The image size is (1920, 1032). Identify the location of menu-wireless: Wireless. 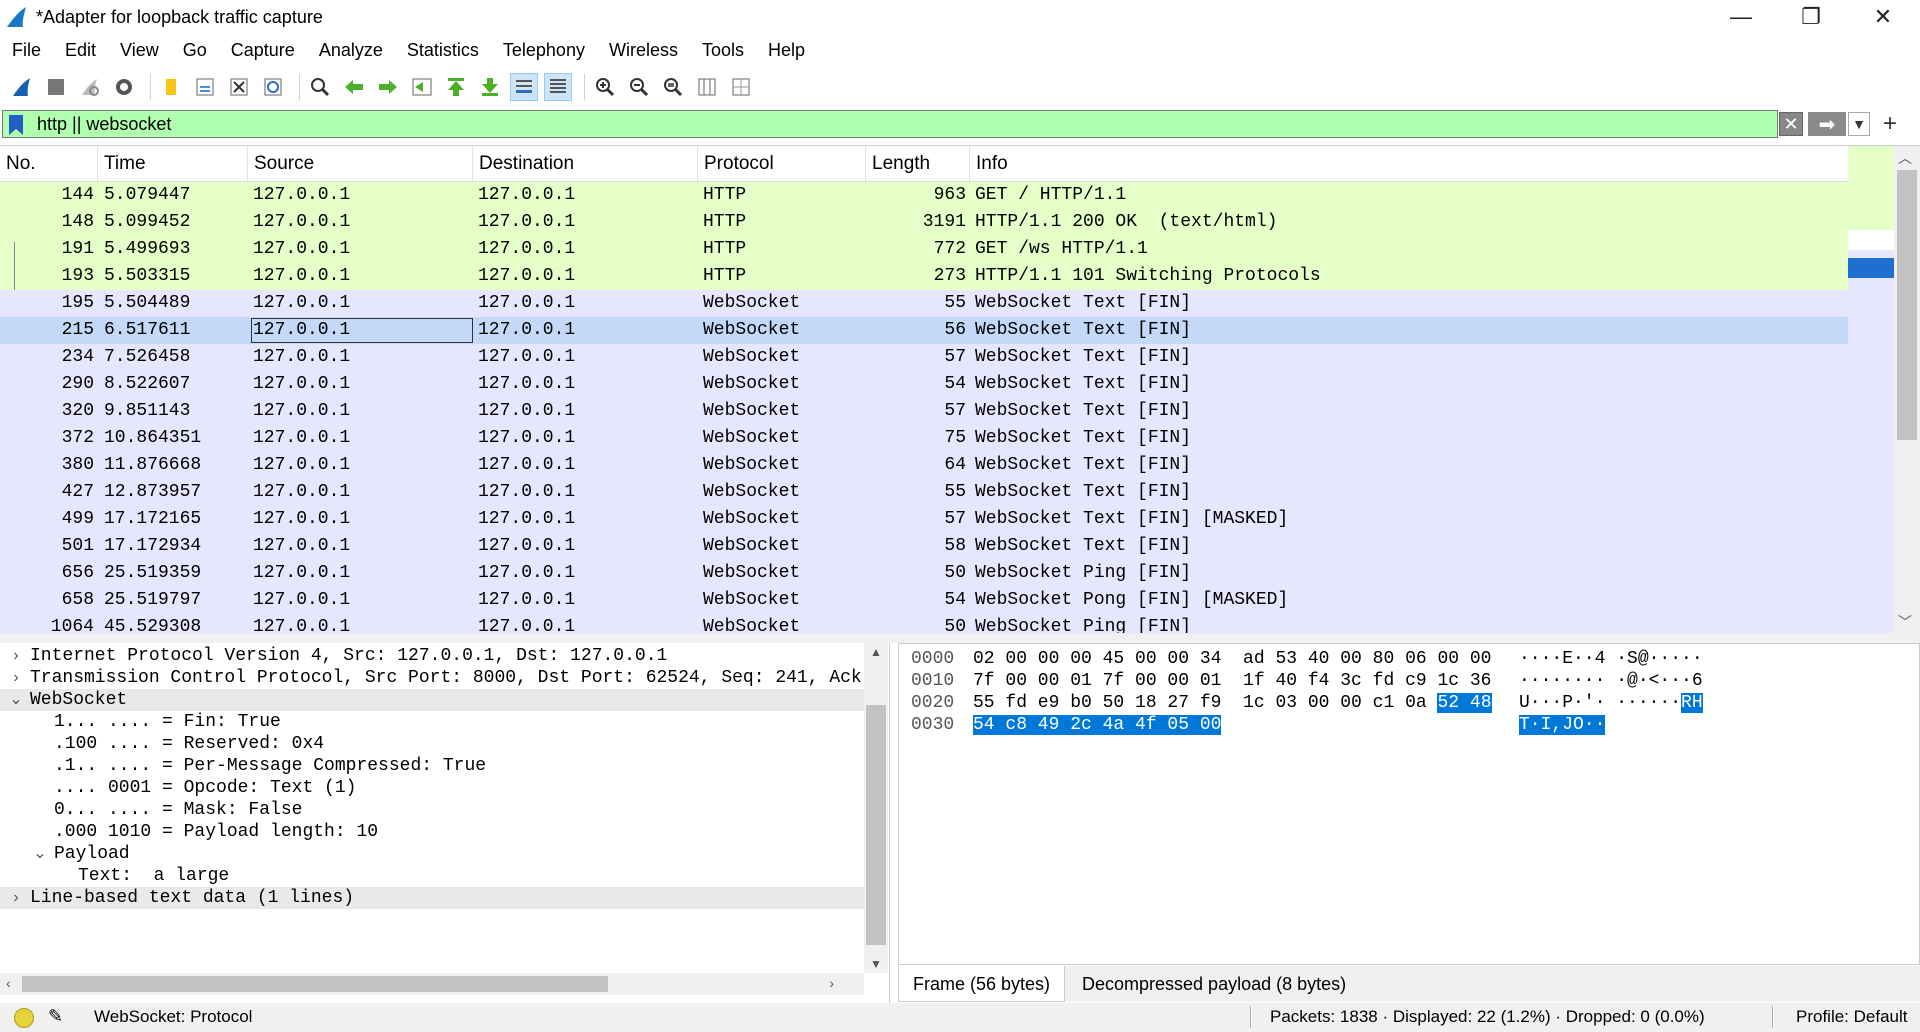
(643, 50).